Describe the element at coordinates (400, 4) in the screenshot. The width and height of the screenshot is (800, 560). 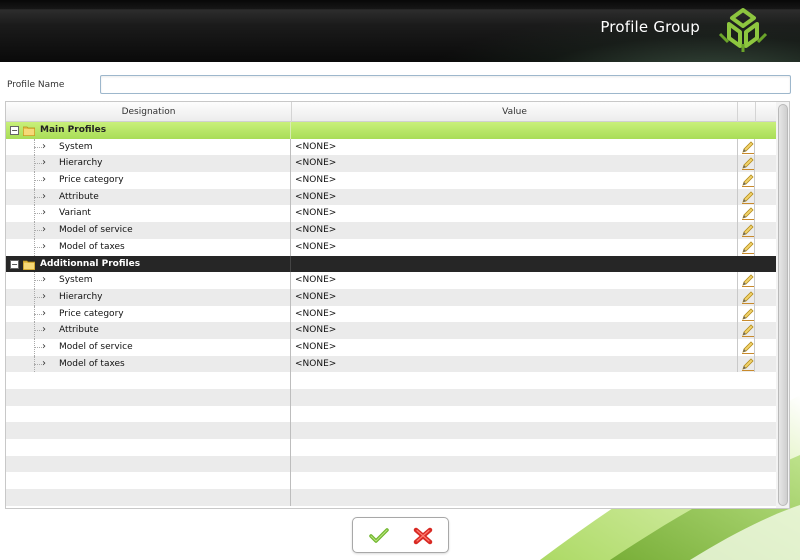
I see `header-top-strip` at that location.